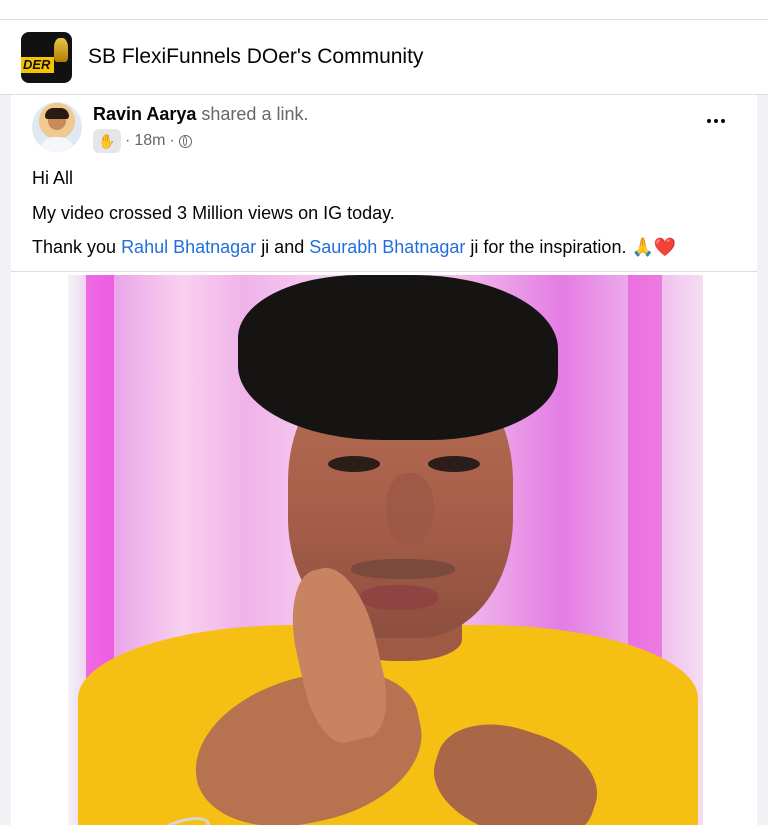 The image size is (768, 825). Describe the element at coordinates (354, 464) in the screenshot. I see `left-eye` at that location.